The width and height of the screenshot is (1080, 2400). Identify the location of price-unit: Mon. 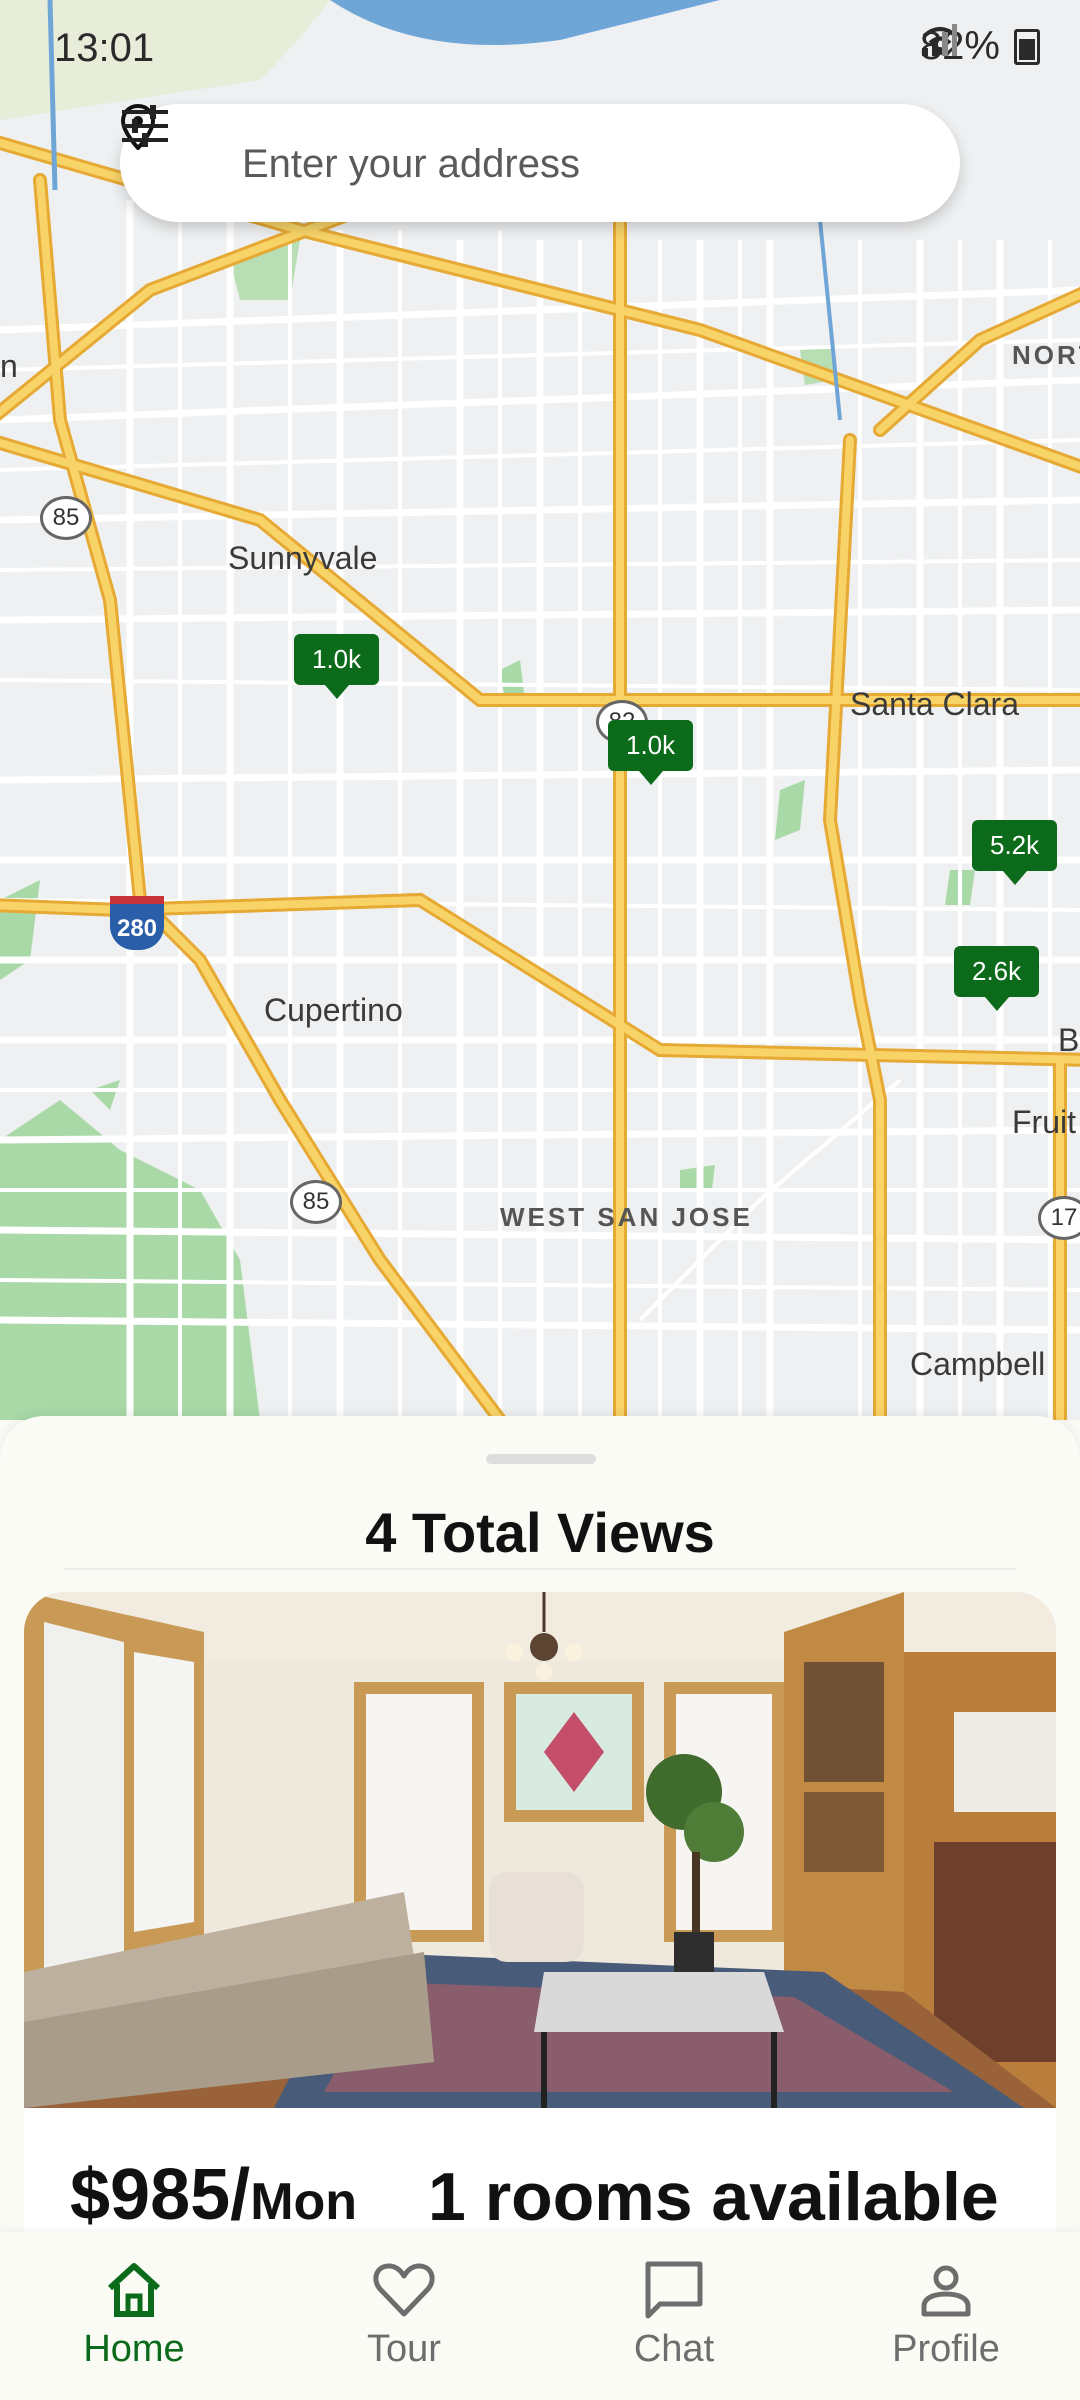
(304, 2202).